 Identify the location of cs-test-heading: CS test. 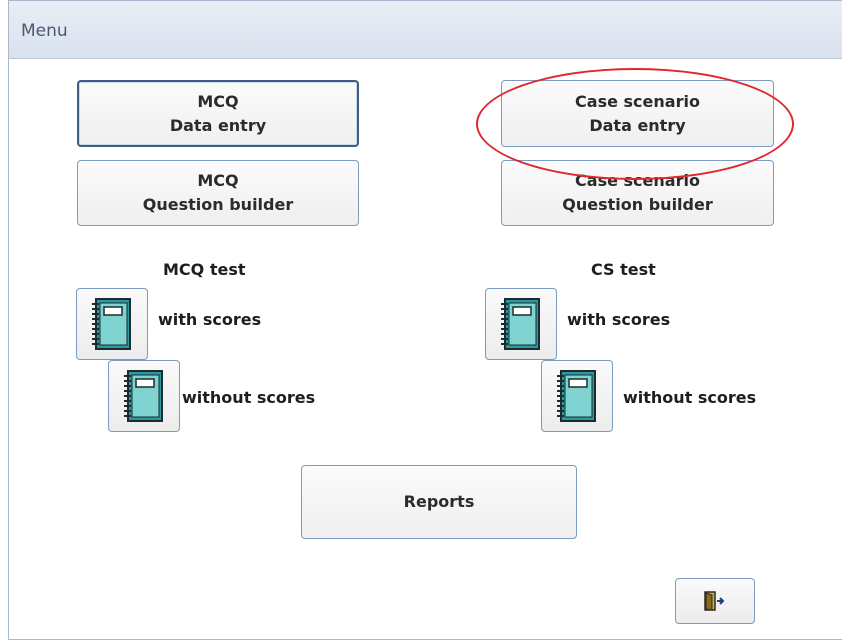
(623, 269).